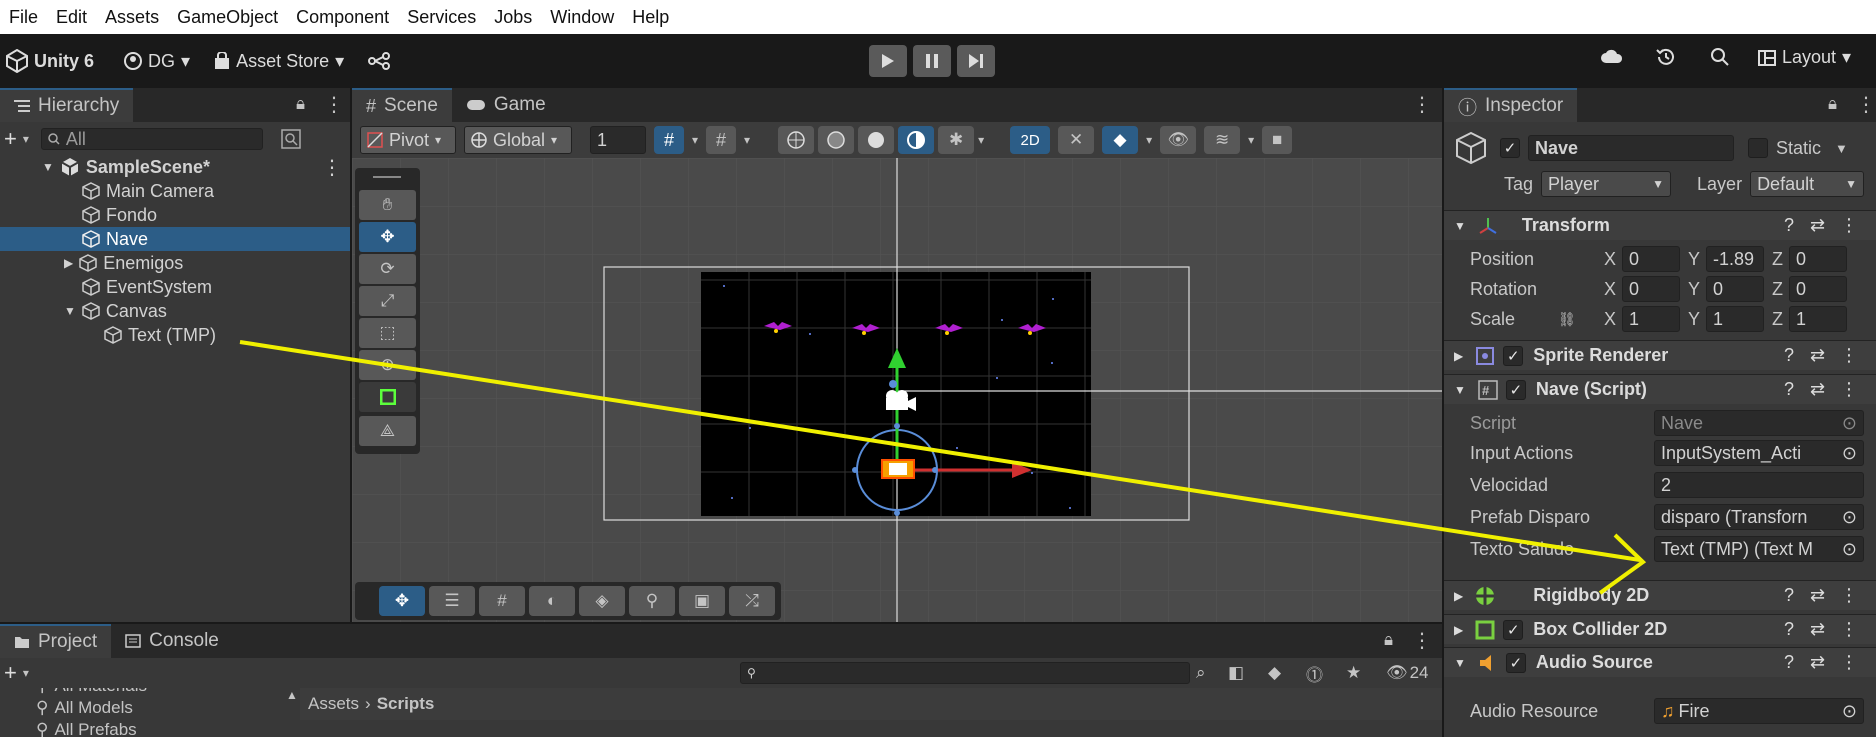 The image size is (1876, 737). I want to click on nave-script-component-header: ▼ # ✓ Nave (Script) ? ⇄ ⋮, so click(1660, 389).